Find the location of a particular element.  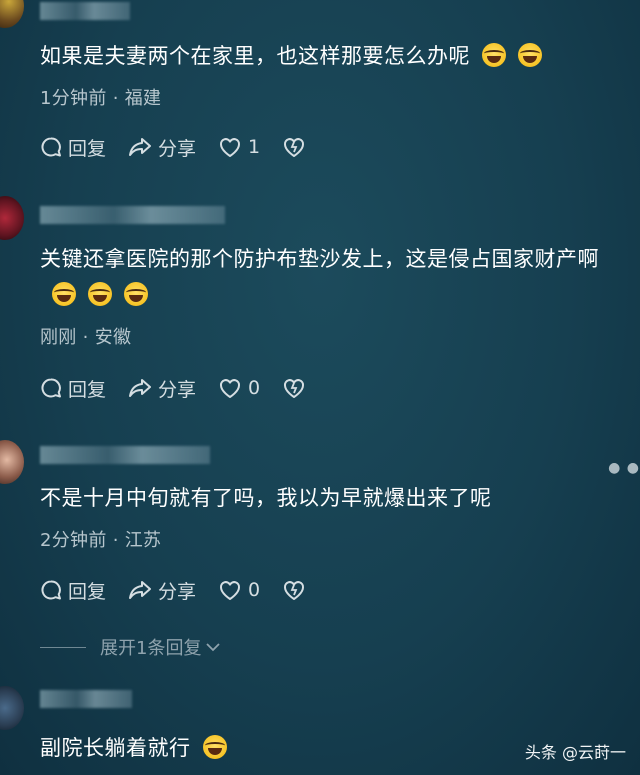

comment-actions: 回复 分享 1 is located at coordinates (184, 147).